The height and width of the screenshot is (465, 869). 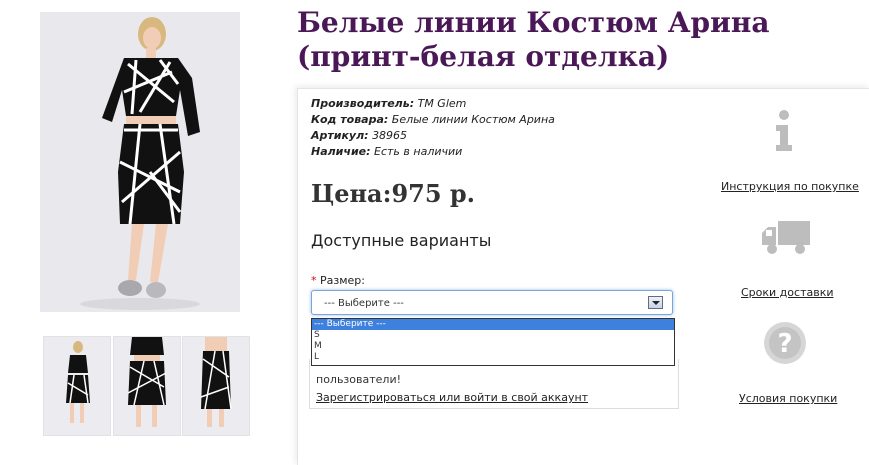 What do you see at coordinates (401, 240) in the screenshot?
I see `available-options-heading: Доступные варианты` at bounding box center [401, 240].